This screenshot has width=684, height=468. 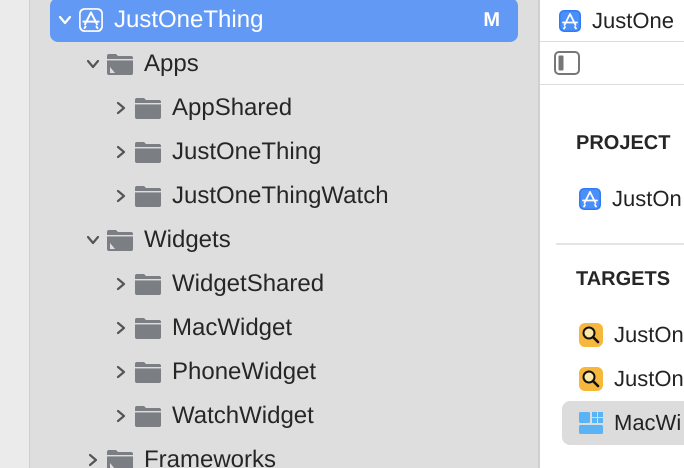 I want to click on navigator-row: PhoneWidget, so click(x=284, y=372).